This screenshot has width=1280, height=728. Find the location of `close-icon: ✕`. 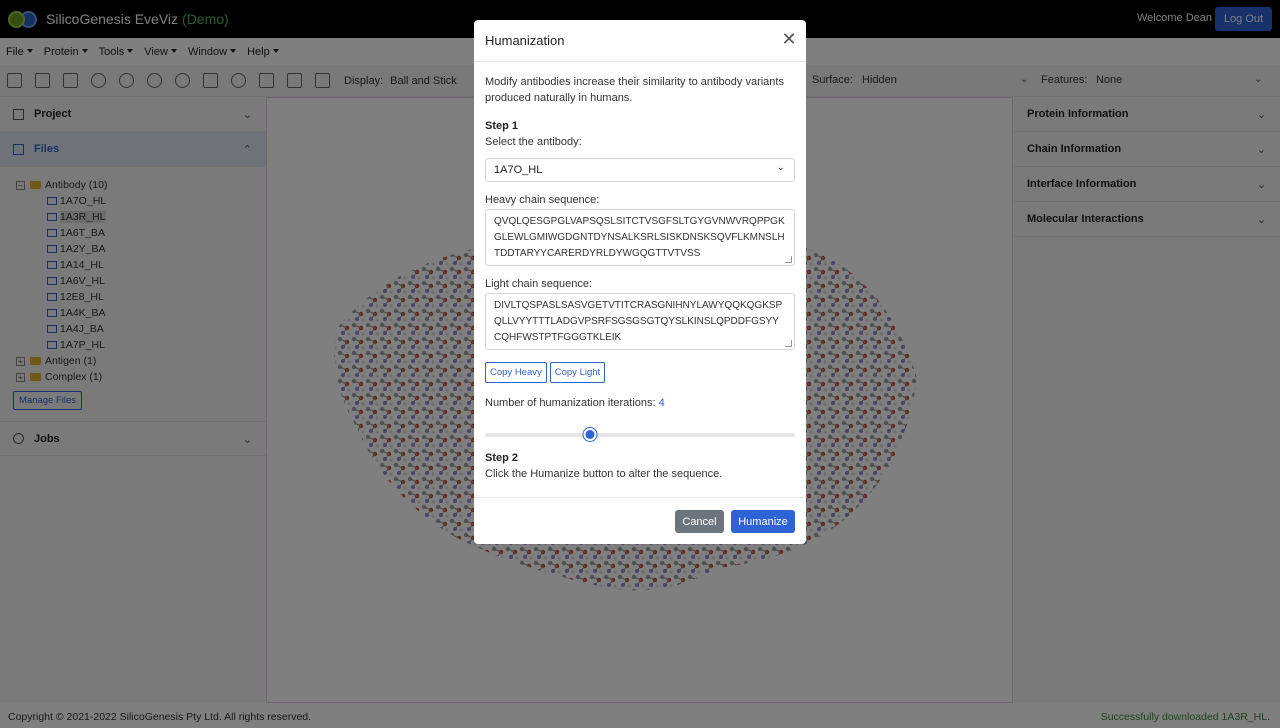

close-icon: ✕ is located at coordinates (789, 39).